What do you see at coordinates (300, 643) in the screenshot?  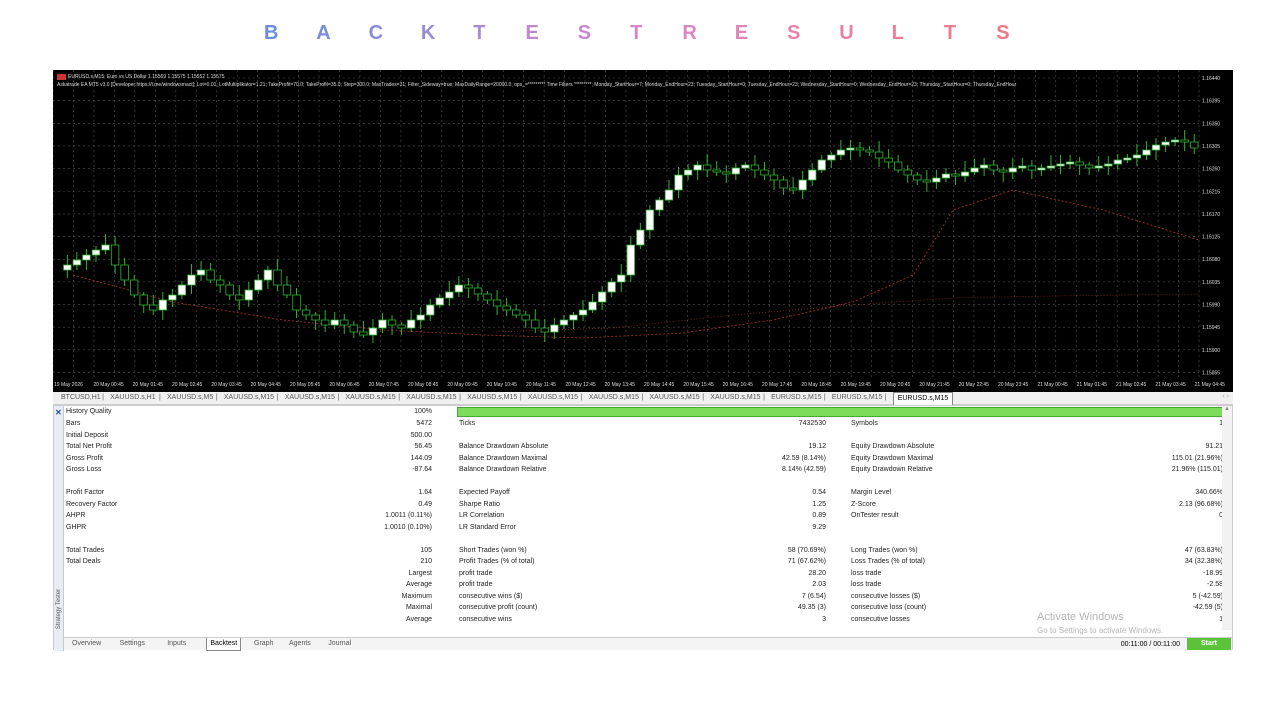 I see `tab-agents: Agents` at bounding box center [300, 643].